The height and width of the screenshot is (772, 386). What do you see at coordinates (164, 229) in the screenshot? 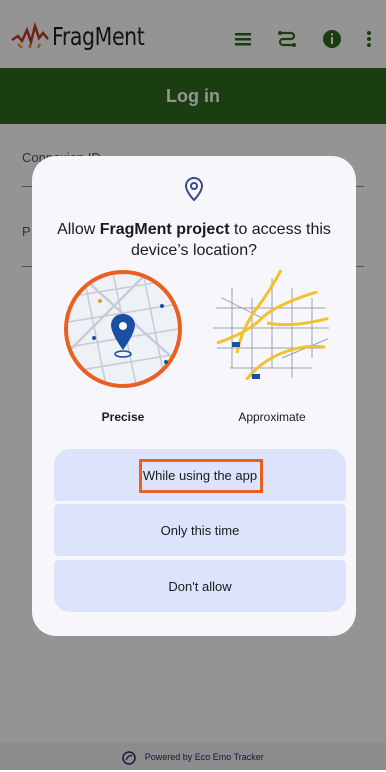
I see `title-app-name: FragMent project` at bounding box center [164, 229].